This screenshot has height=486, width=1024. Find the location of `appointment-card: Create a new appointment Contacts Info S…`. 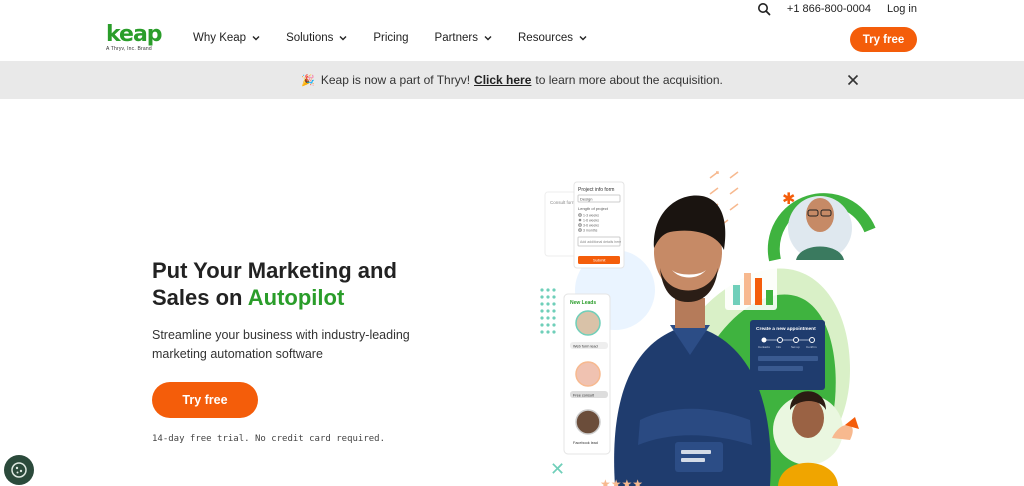

appointment-card: Create a new appointment Contacts Info S… is located at coordinates (787, 355).